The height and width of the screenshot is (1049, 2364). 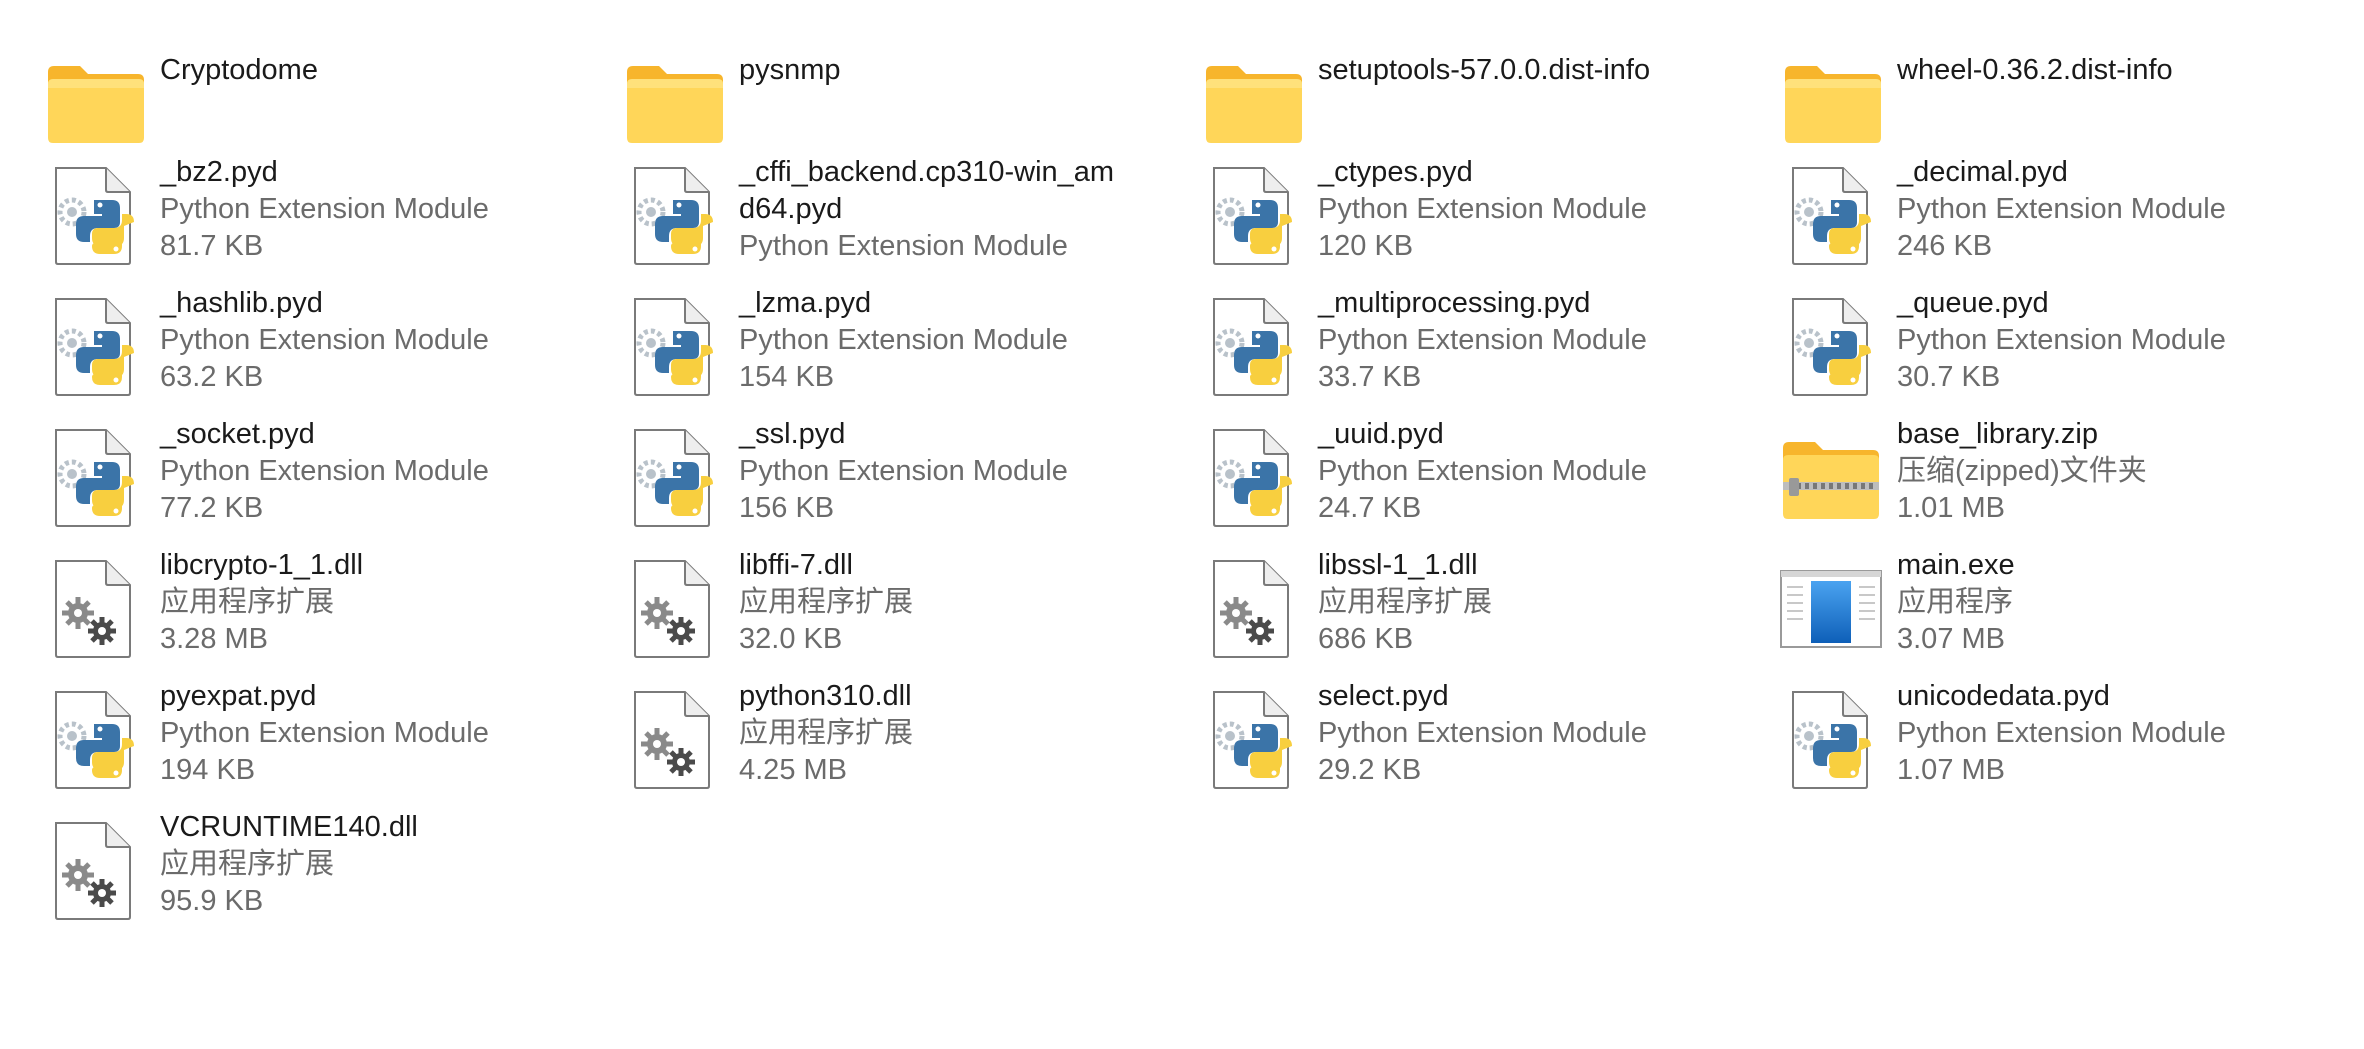 I want to click on file-size: 32.0 KB, so click(x=791, y=639).